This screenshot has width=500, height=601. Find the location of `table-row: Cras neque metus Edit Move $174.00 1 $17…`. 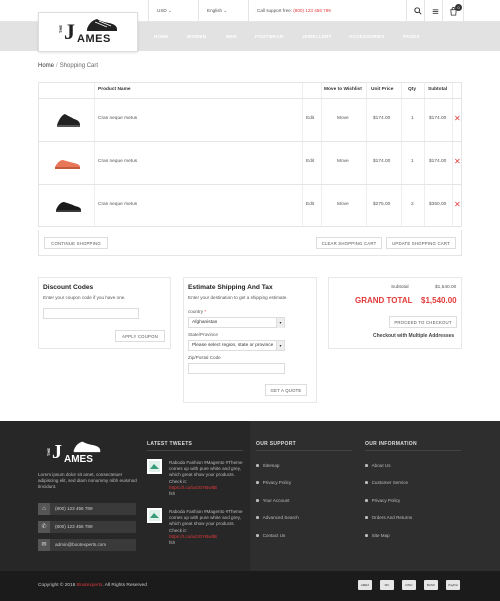

table-row: Cras neque metus Edit Move $174.00 1 $17… is located at coordinates (250, 119).